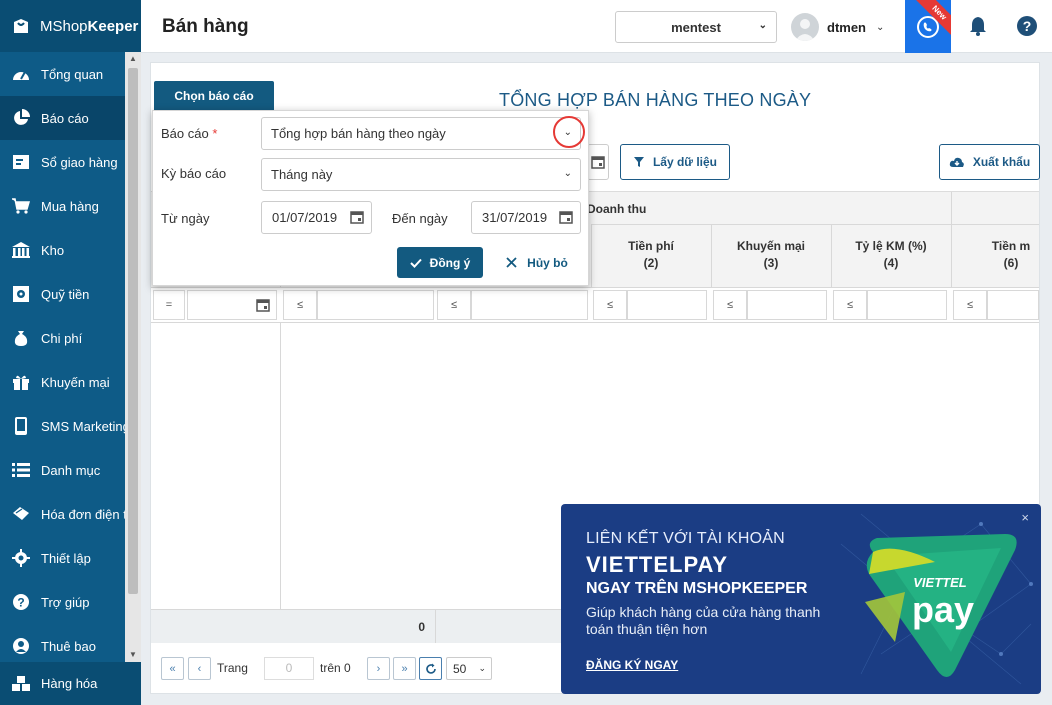  What do you see at coordinates (72, 74) in the screenshot?
I see `sidebar-item-label: Tổng quan` at bounding box center [72, 74].